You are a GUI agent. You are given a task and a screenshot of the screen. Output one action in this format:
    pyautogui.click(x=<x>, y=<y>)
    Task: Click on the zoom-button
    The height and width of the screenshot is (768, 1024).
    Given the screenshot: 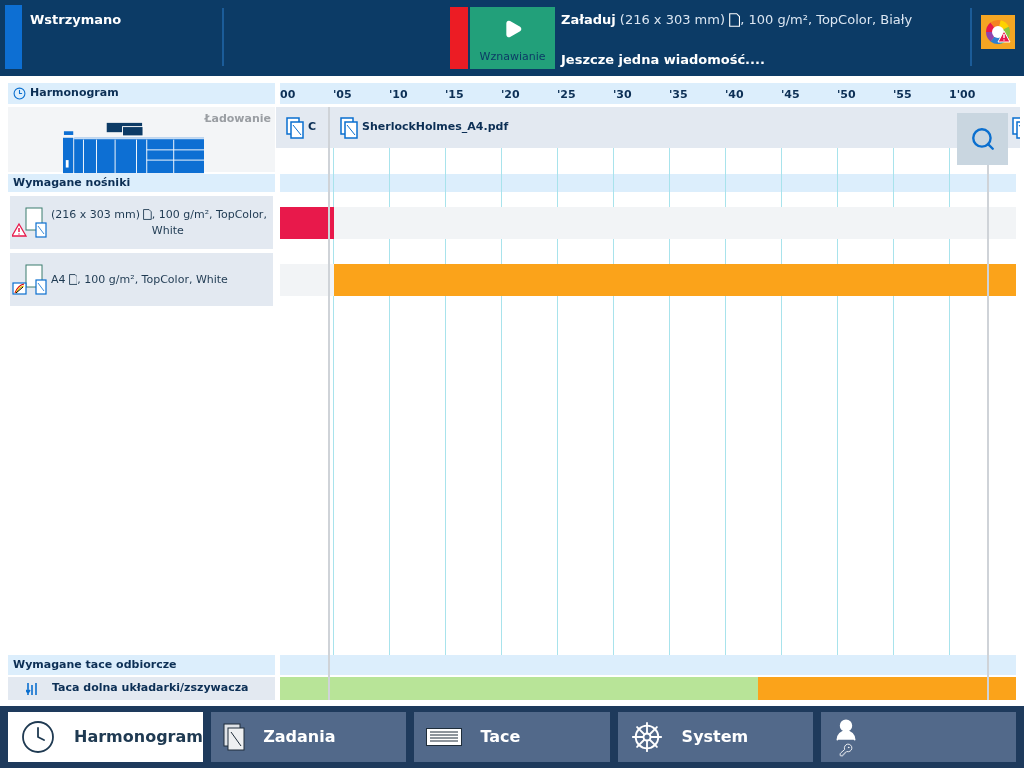 What is the action you would take?
    pyautogui.click(x=982, y=139)
    